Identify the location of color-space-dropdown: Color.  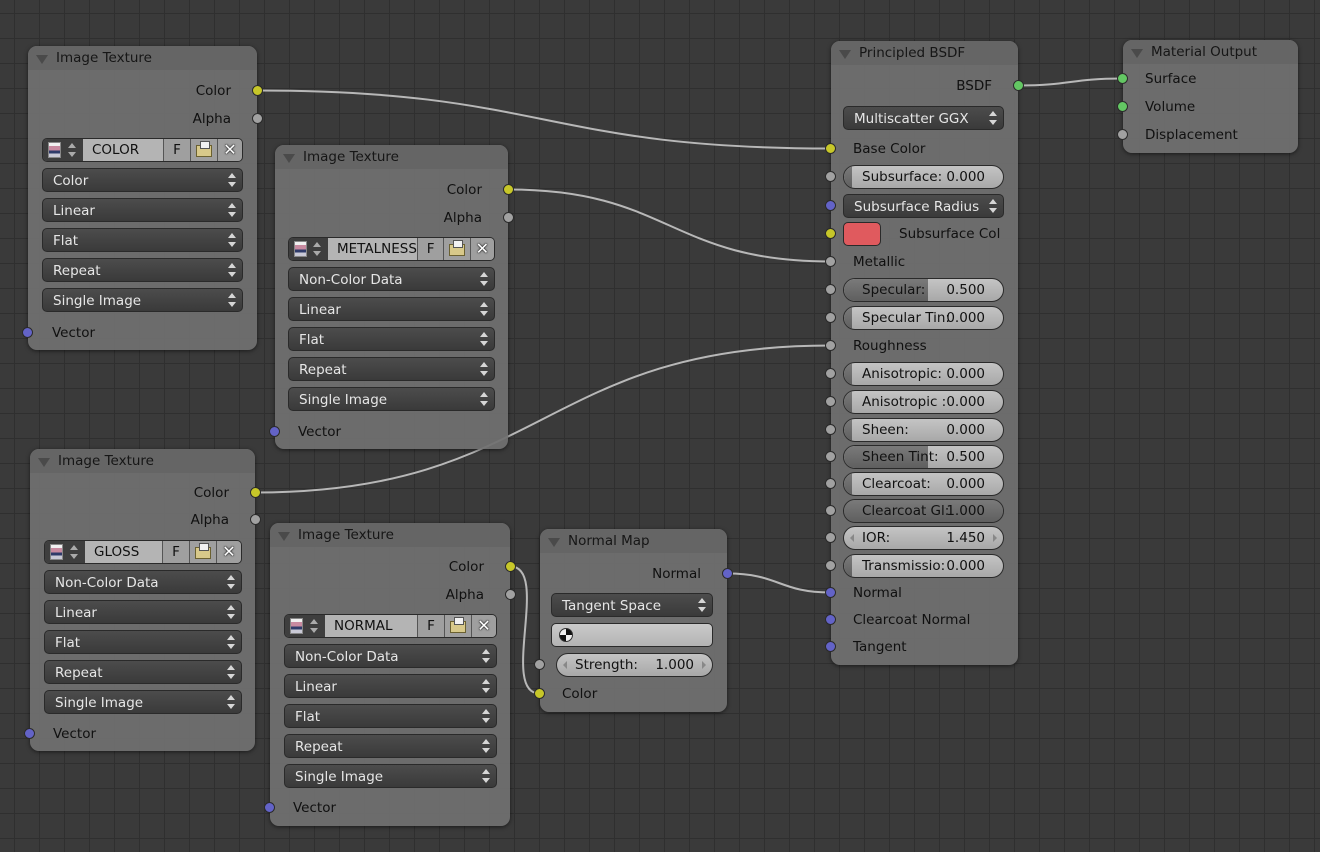
(142, 180).